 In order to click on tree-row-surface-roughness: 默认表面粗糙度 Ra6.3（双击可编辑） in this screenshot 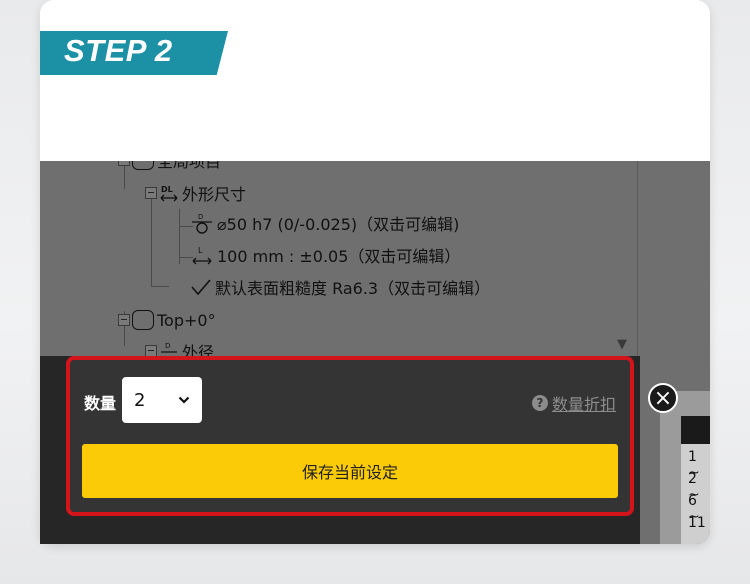, I will do `click(340, 287)`.